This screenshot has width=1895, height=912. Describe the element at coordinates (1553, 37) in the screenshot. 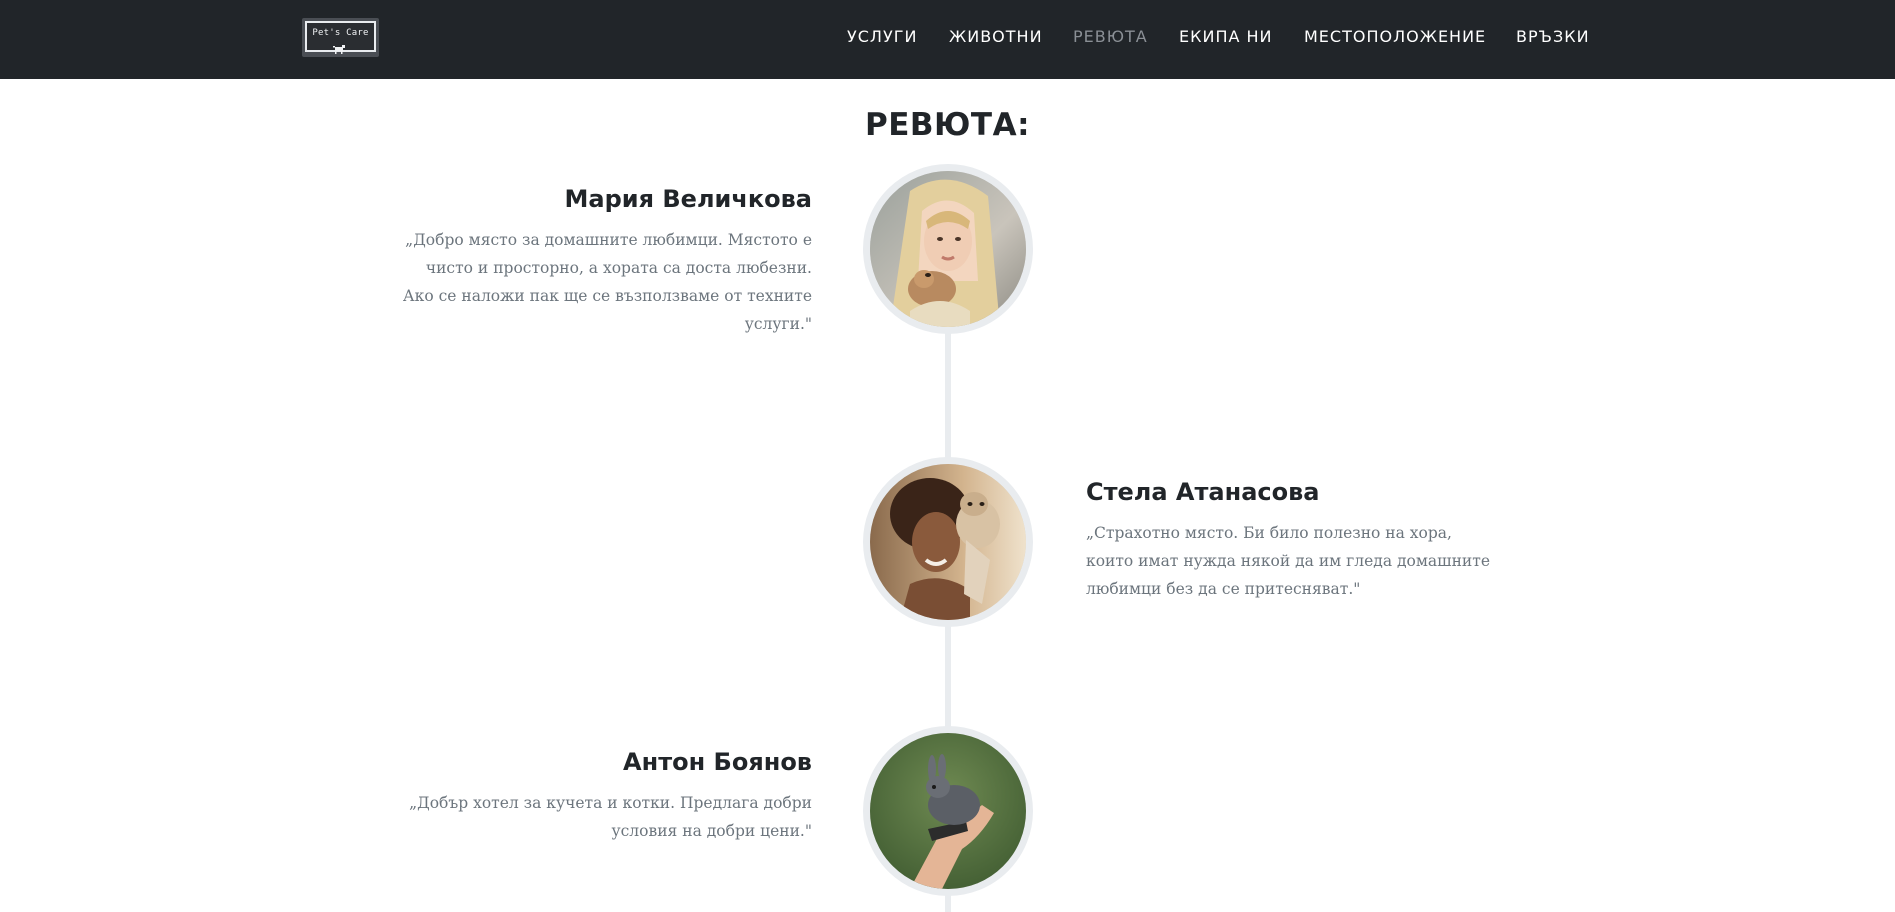

I see `nav-link-contacts: ВРЪЗКИ` at that location.